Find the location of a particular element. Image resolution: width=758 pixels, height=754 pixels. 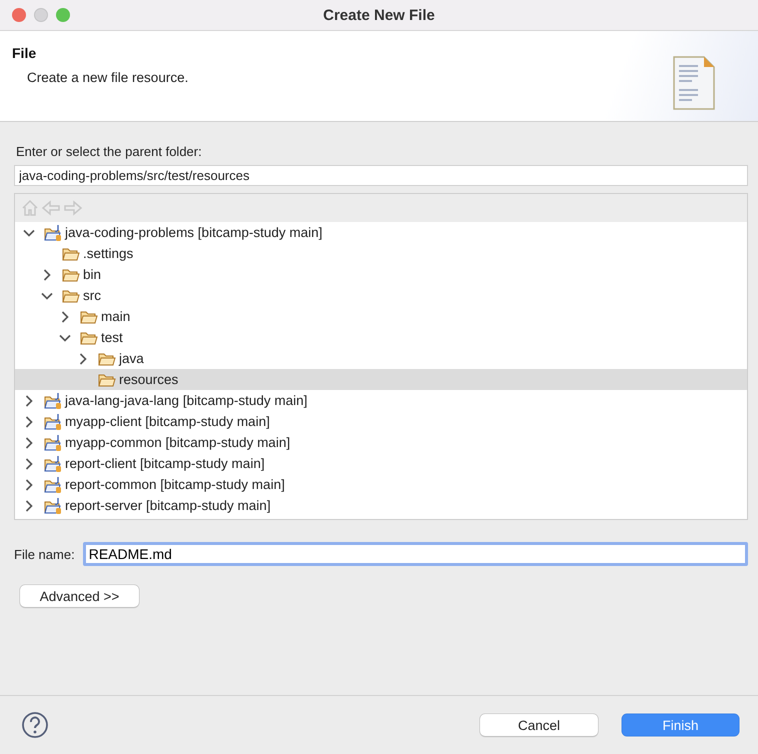

page-title: File is located at coordinates (25, 53).